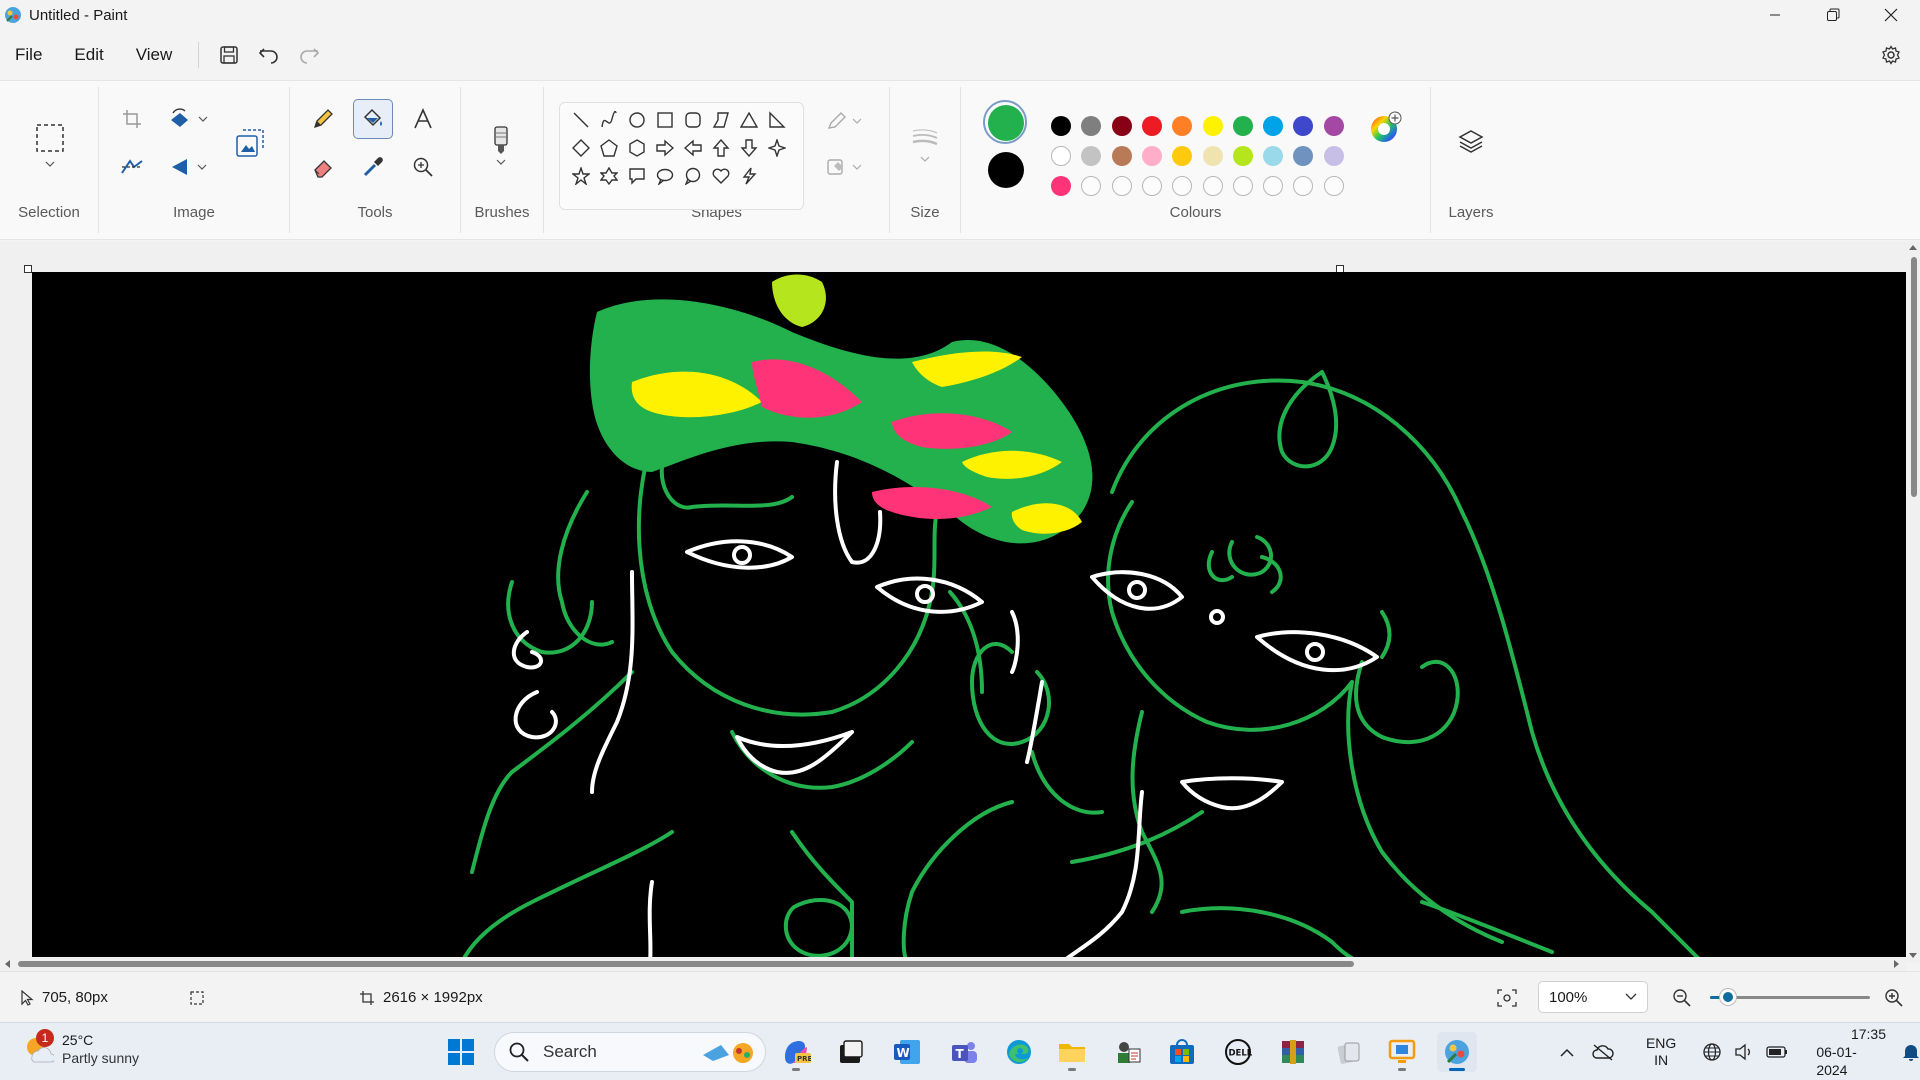  Describe the element at coordinates (501, 145) in the screenshot. I see `brushes-button` at that location.